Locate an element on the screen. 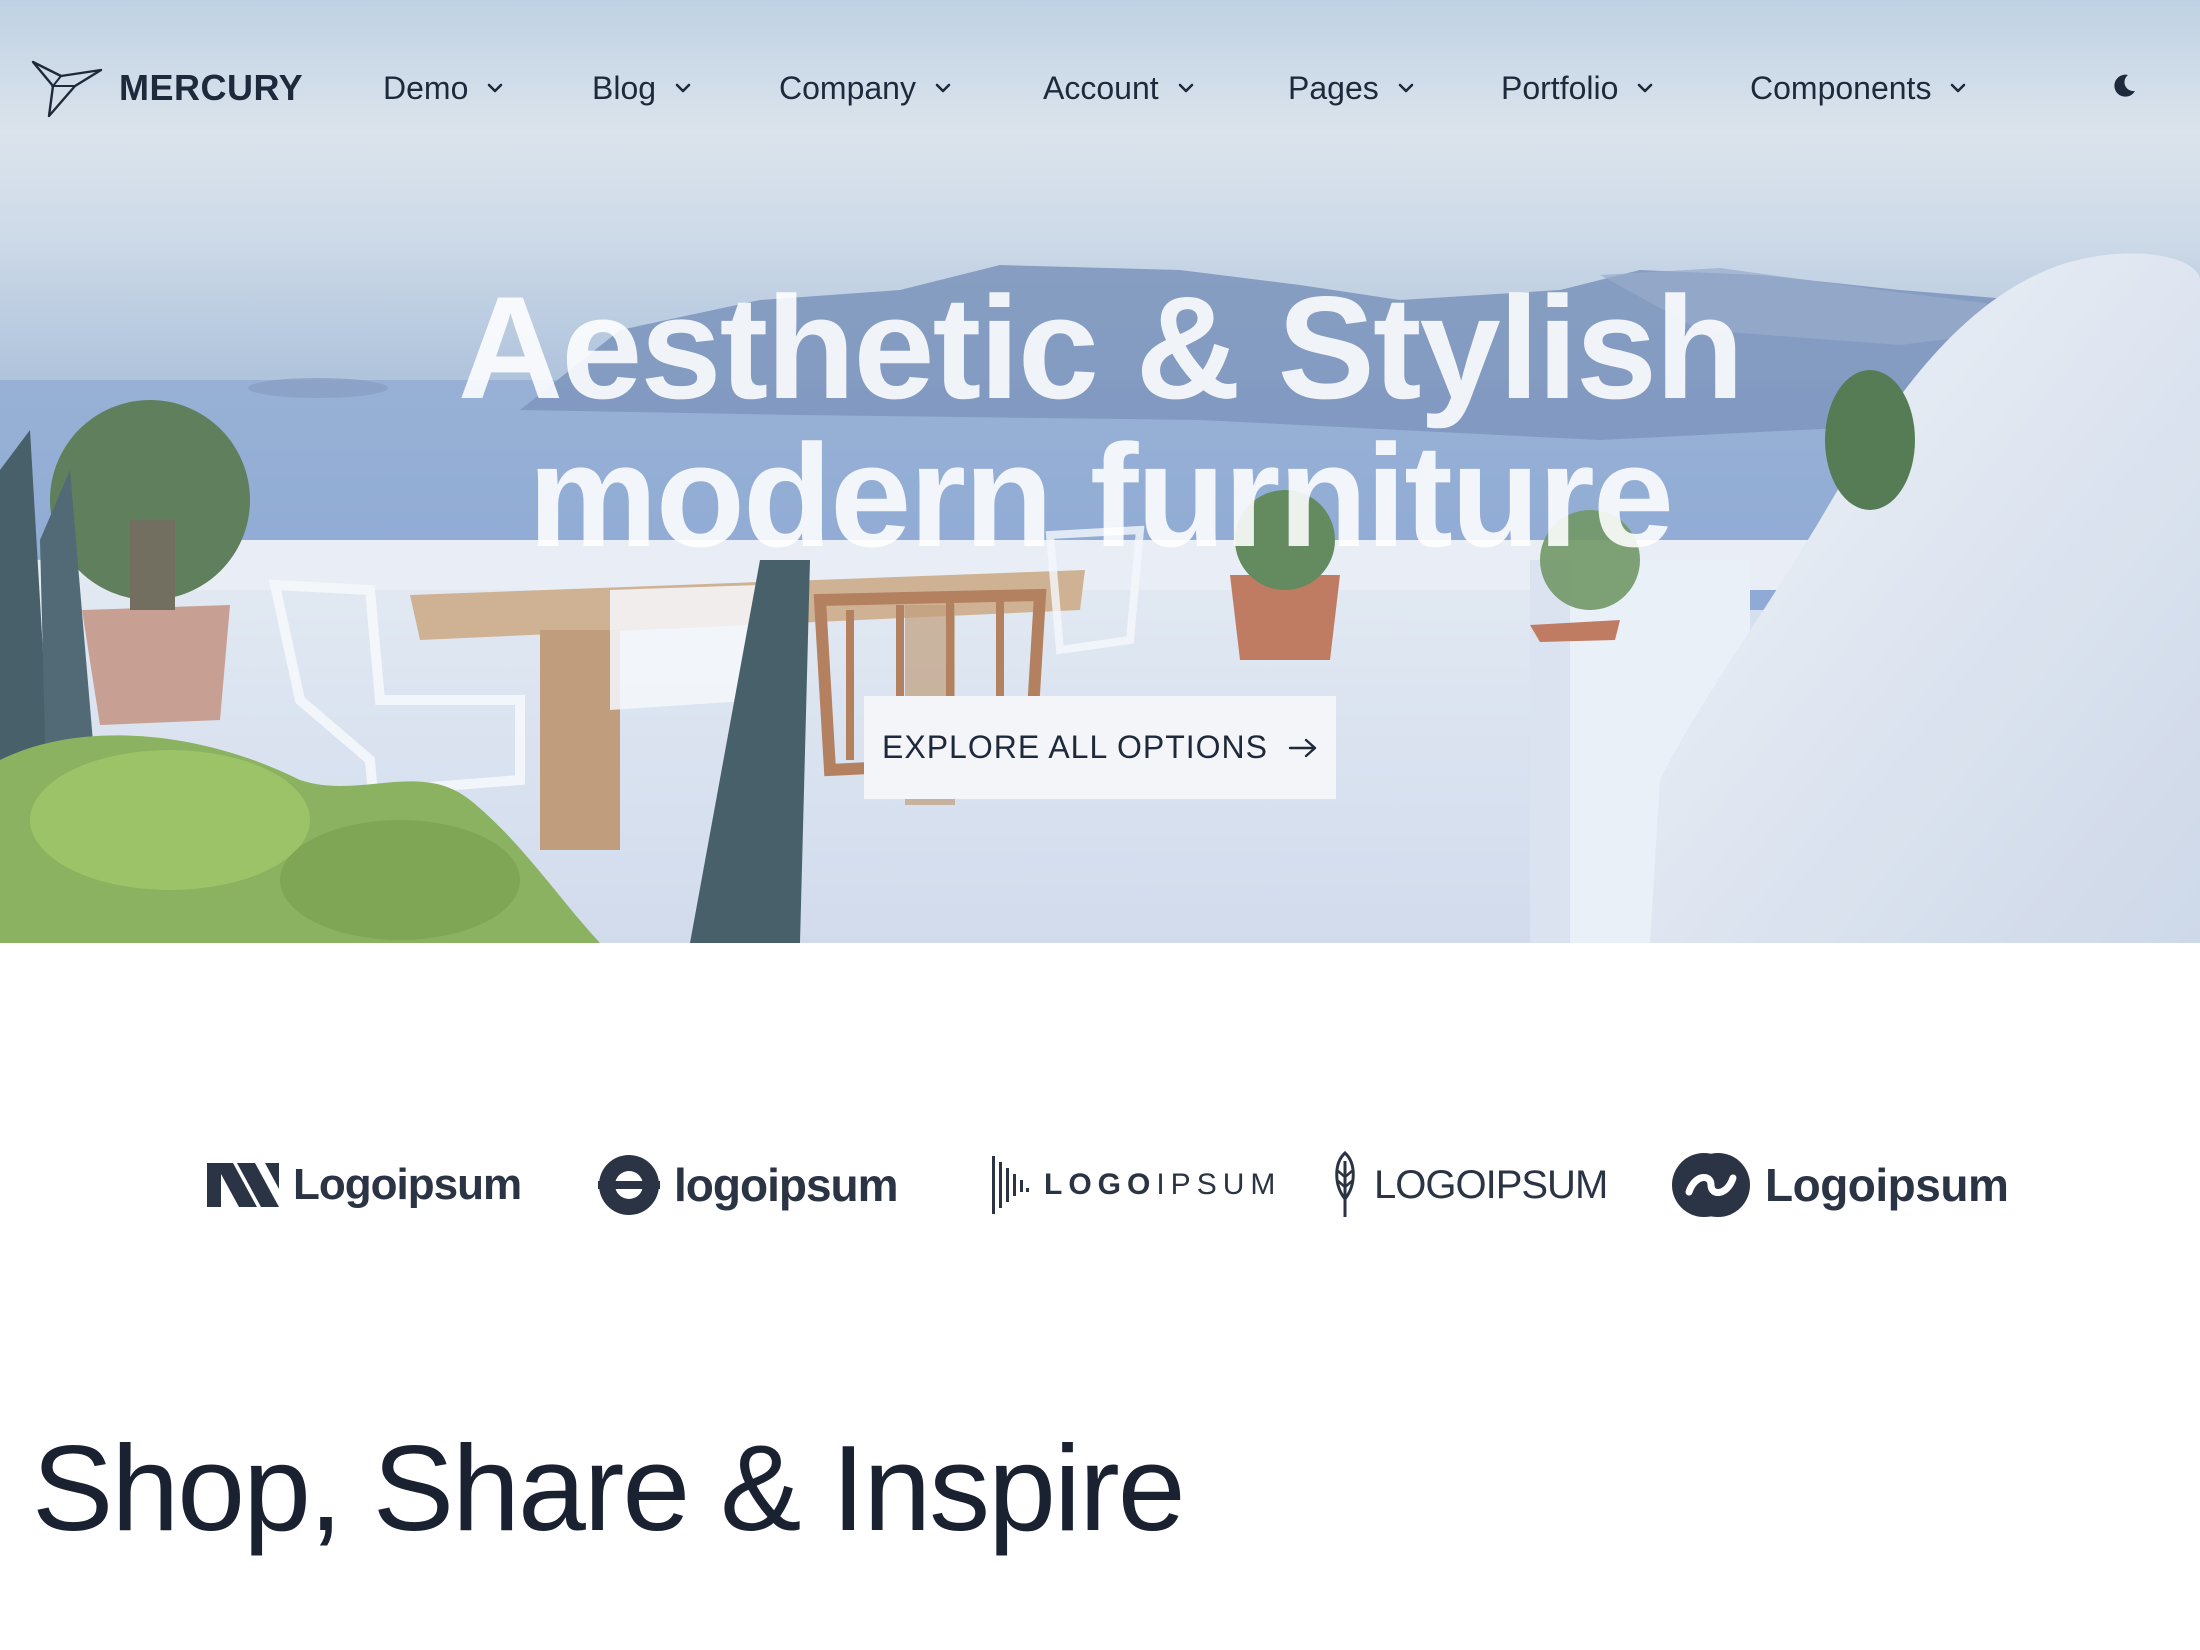 This screenshot has height=1650, width=2200. ring-logo-icon is located at coordinates (629, 1185).